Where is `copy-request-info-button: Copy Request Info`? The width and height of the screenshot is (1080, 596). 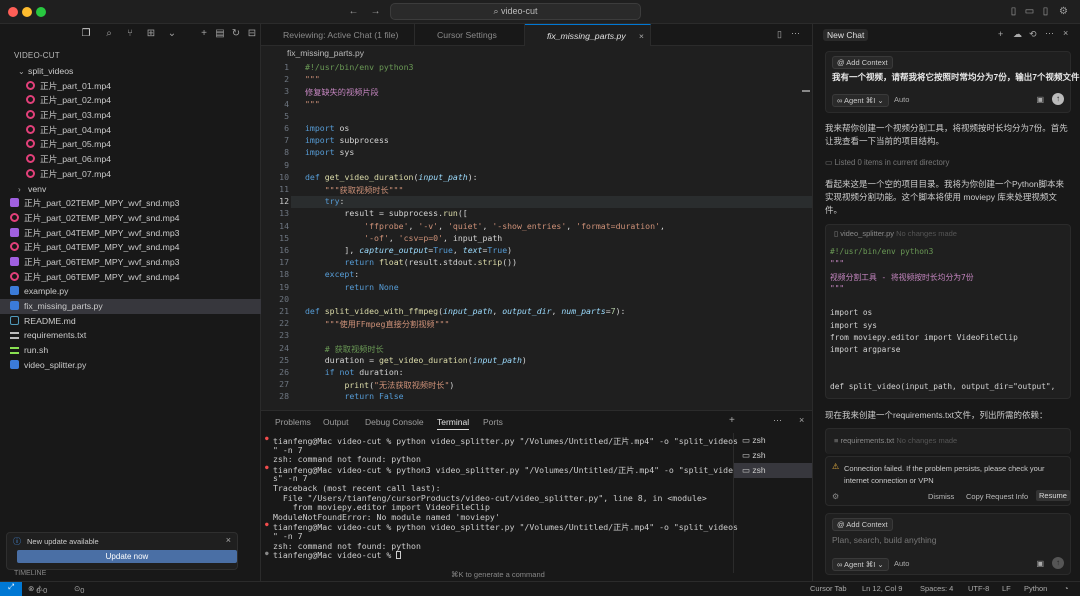
copy-request-info-button: Copy Request Info is located at coordinates (997, 496).